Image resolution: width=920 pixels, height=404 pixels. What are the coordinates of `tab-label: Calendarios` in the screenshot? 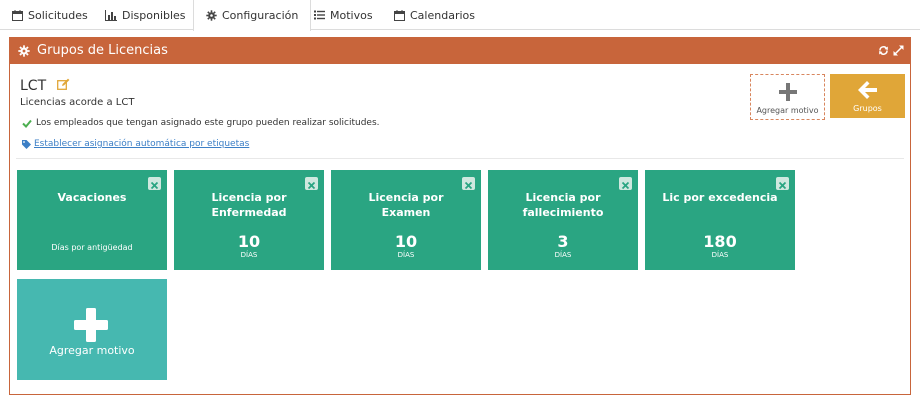 It's located at (442, 15).